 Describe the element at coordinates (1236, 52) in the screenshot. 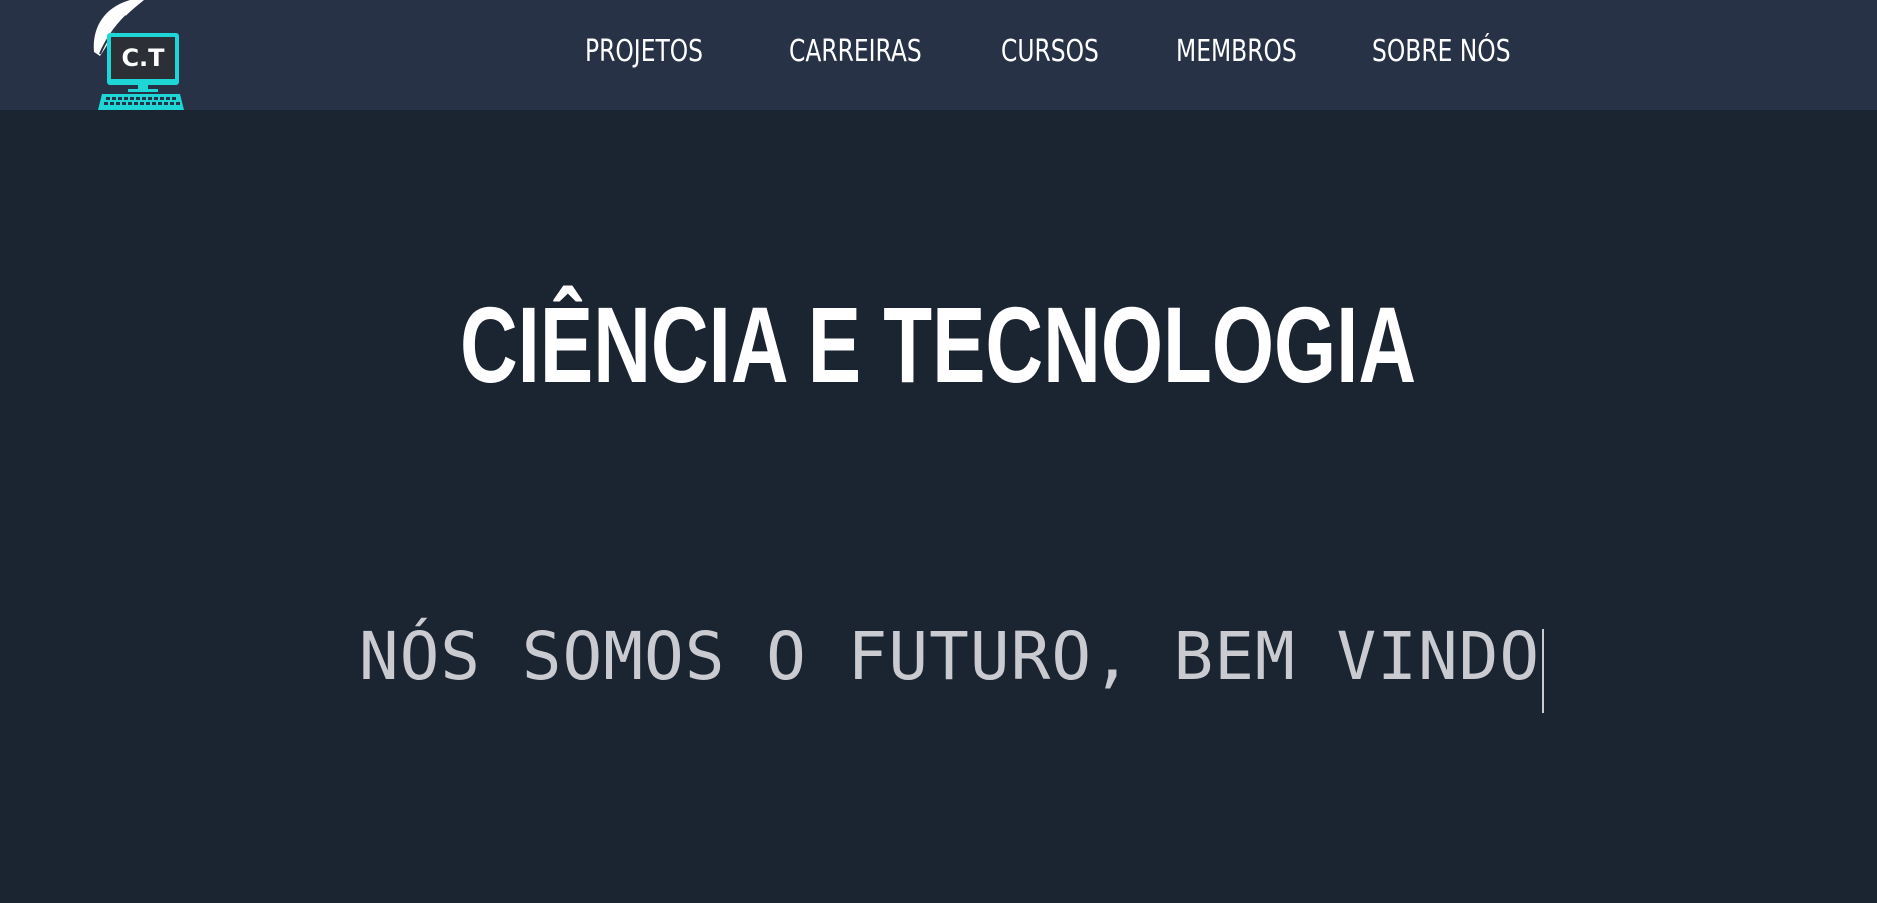

I see `nav-link-membros: MEMBROS` at that location.